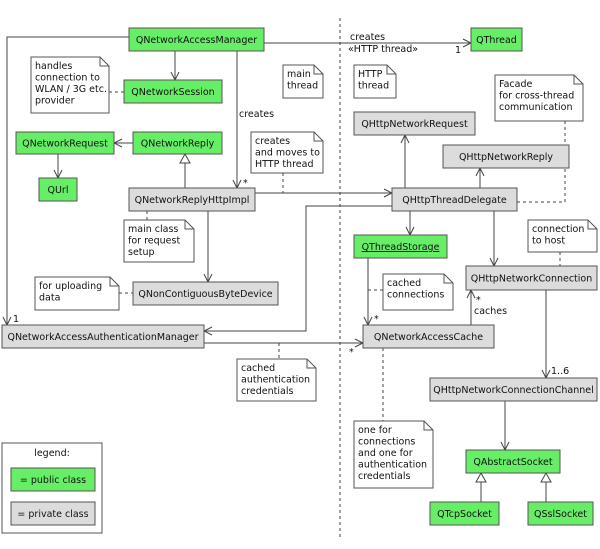 Image resolution: width=600 pixels, height=549 pixels. Describe the element at coordinates (141, 252) in the screenshot. I see `note-line: setup` at that location.